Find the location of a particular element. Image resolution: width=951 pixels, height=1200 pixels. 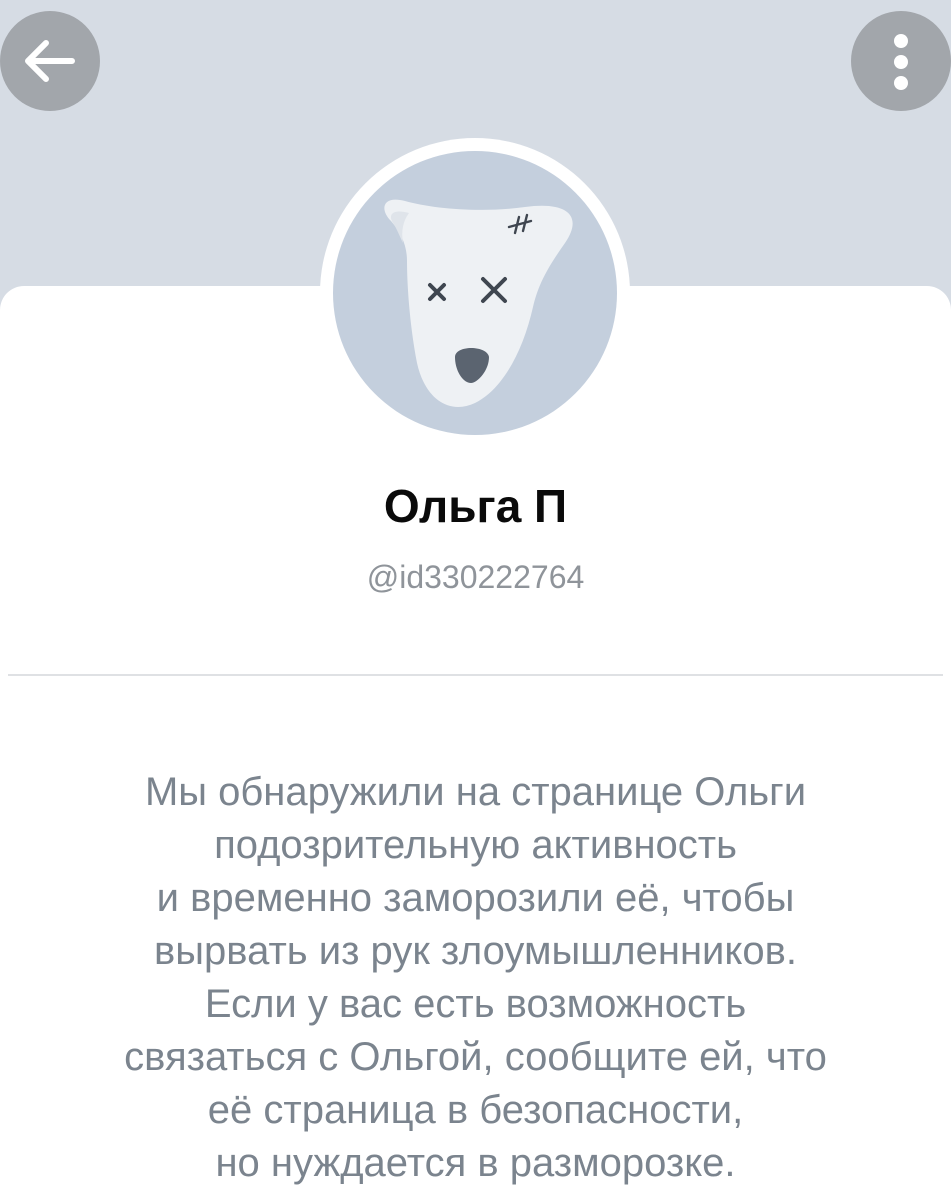

more-options-button is located at coordinates (901, 61).